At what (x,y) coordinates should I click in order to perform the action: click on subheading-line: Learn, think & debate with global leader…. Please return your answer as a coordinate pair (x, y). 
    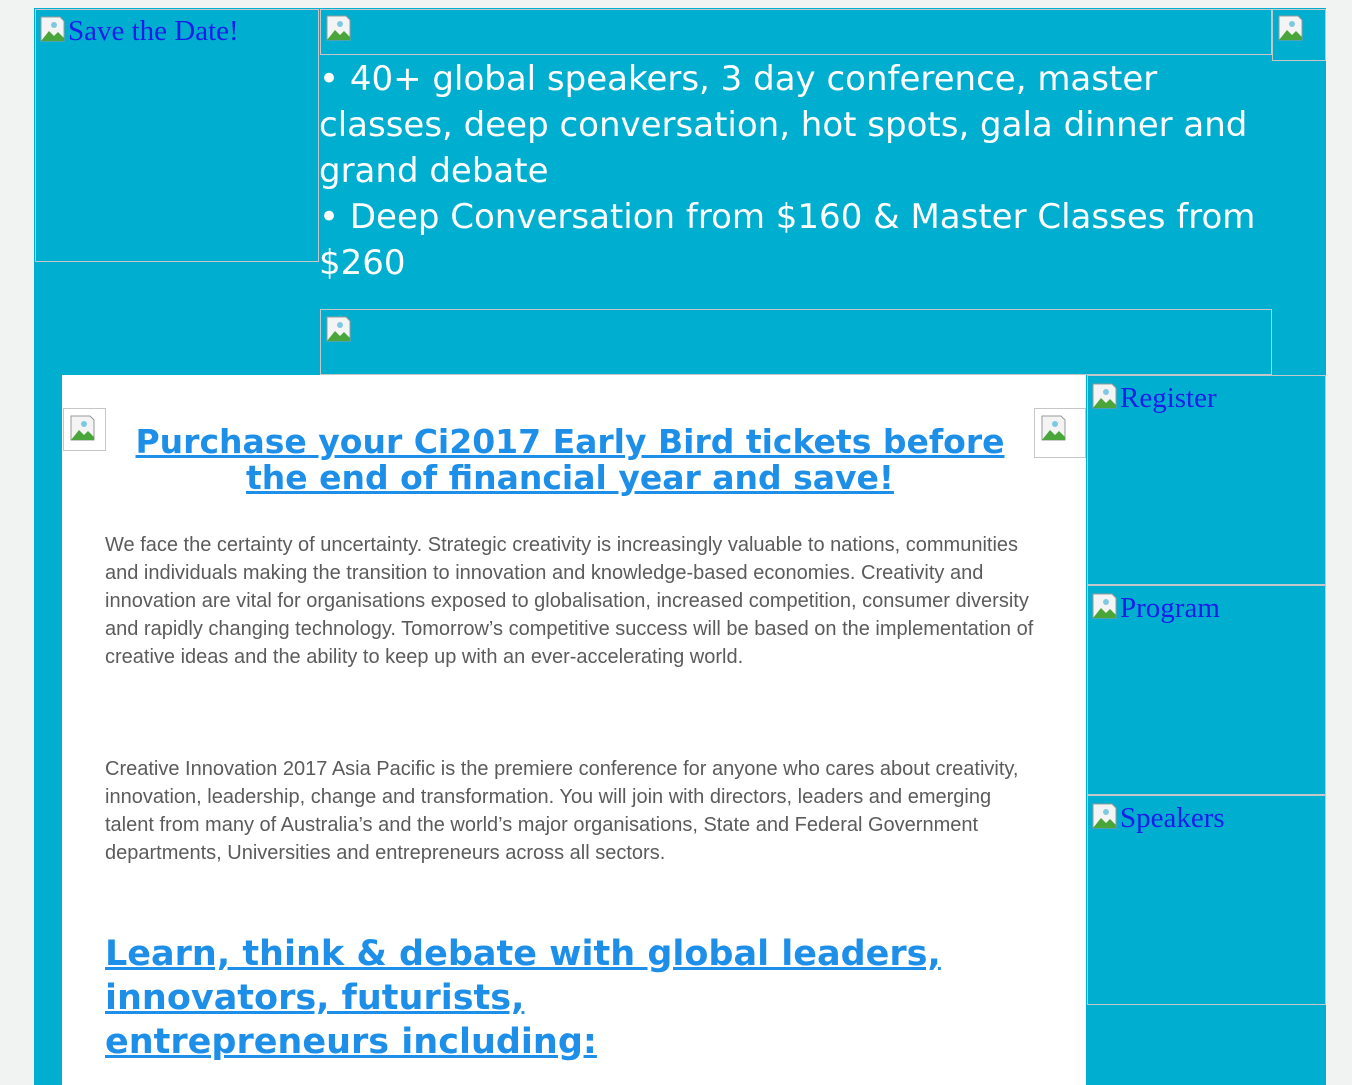
    Looking at the image, I should click on (523, 954).